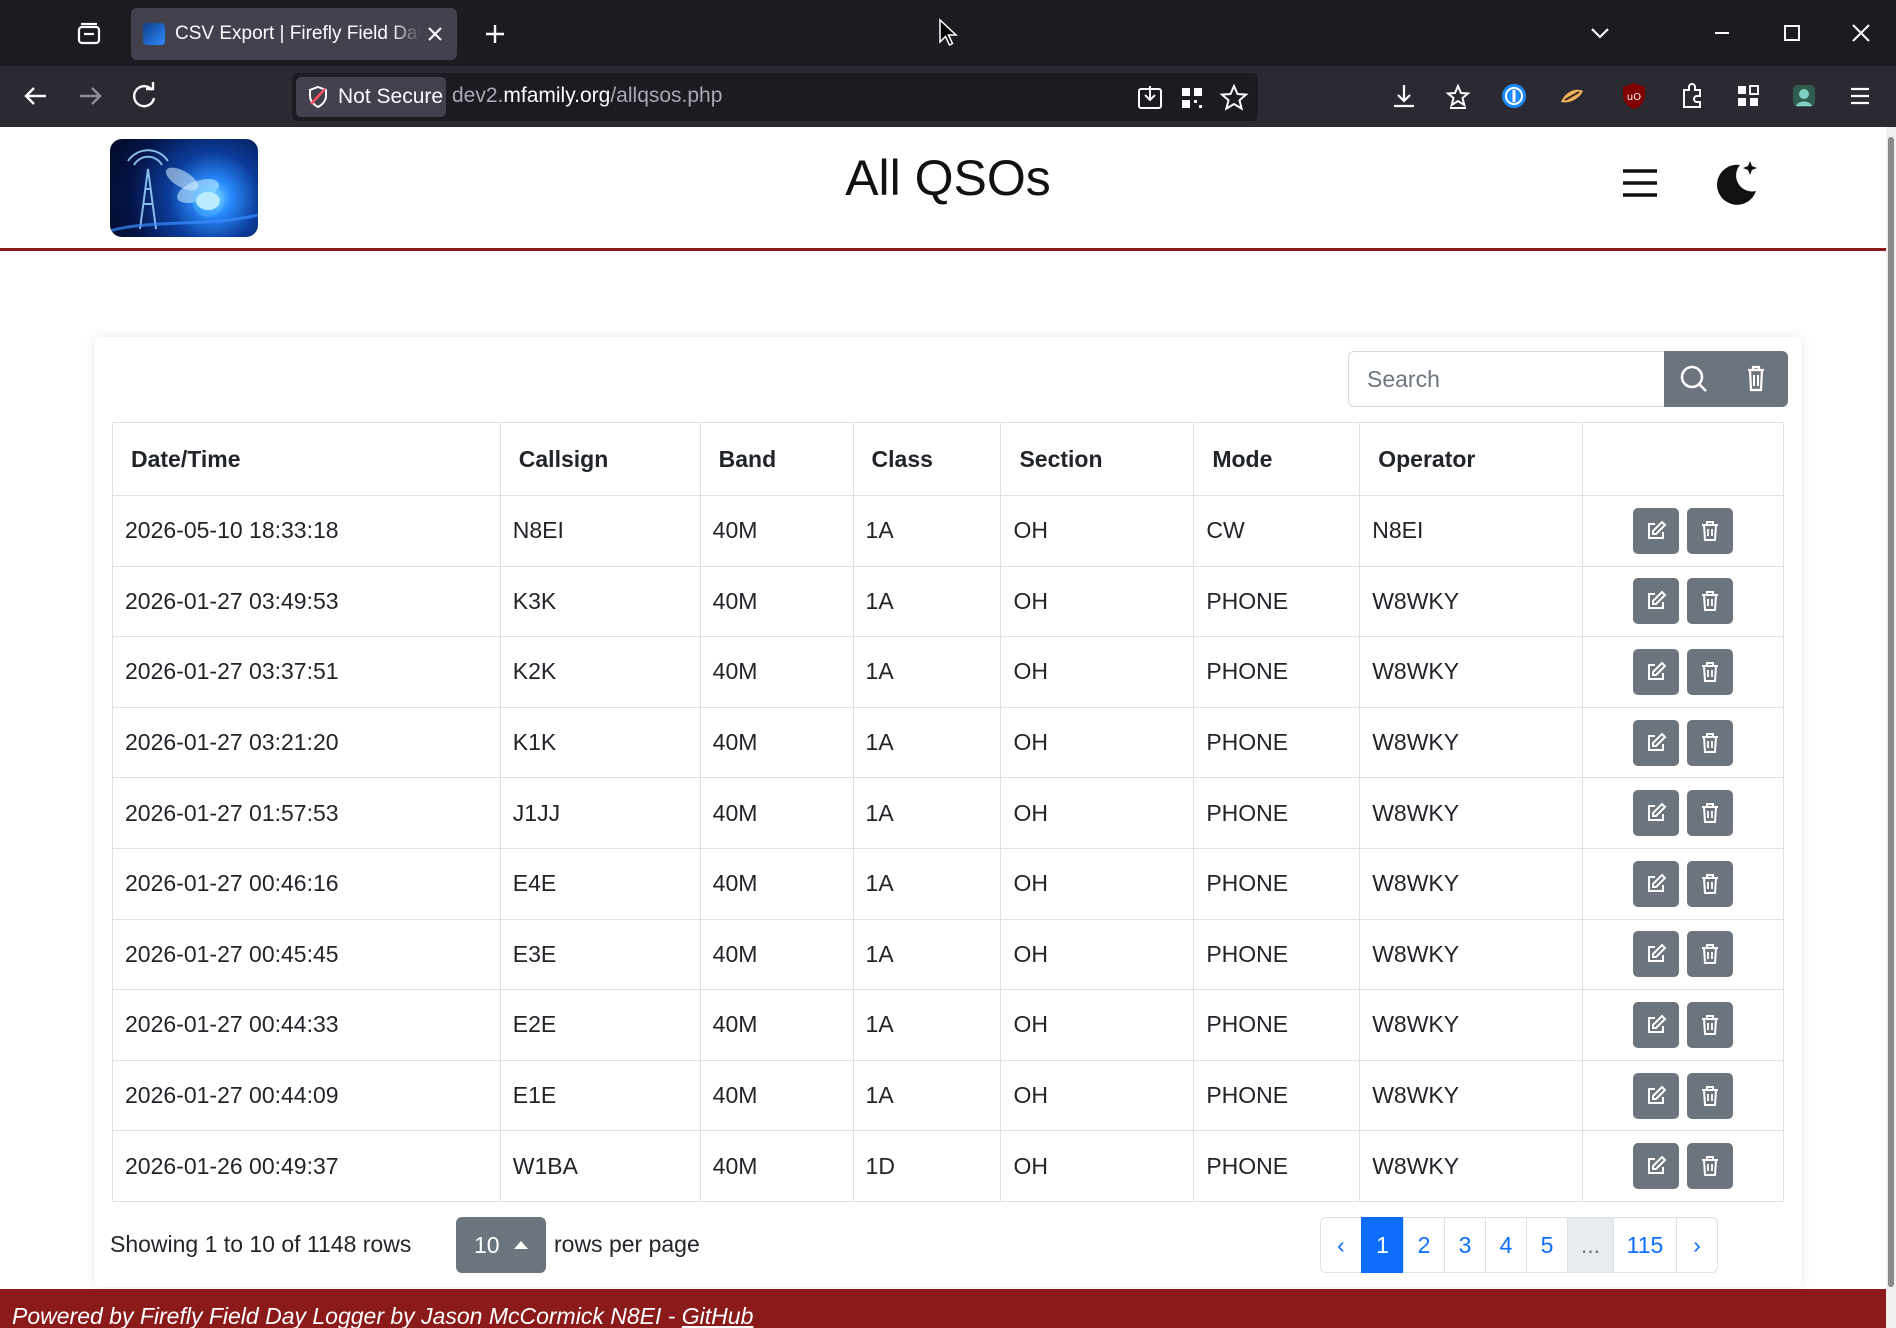 The width and height of the screenshot is (1896, 1328). I want to click on showing-rows-text: Showing 1 to 10 of 1148 rows, so click(261, 1244).